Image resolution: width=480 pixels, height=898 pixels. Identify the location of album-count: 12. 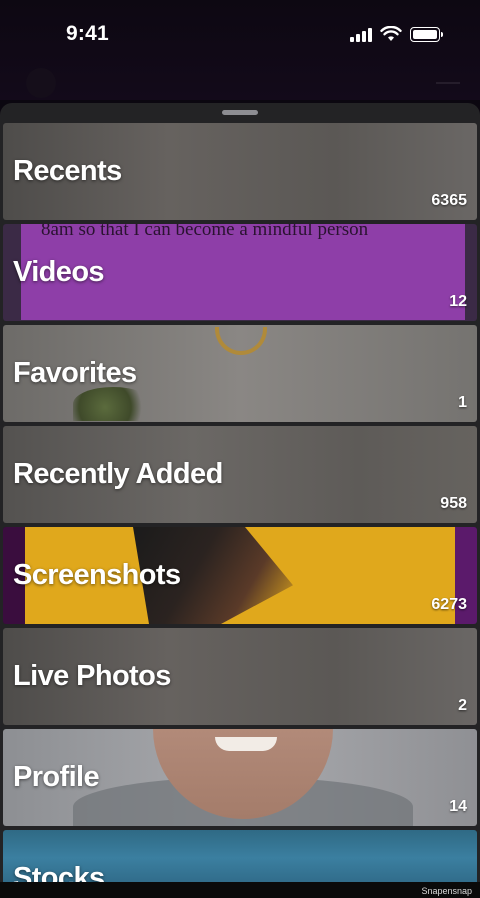
(458, 301).